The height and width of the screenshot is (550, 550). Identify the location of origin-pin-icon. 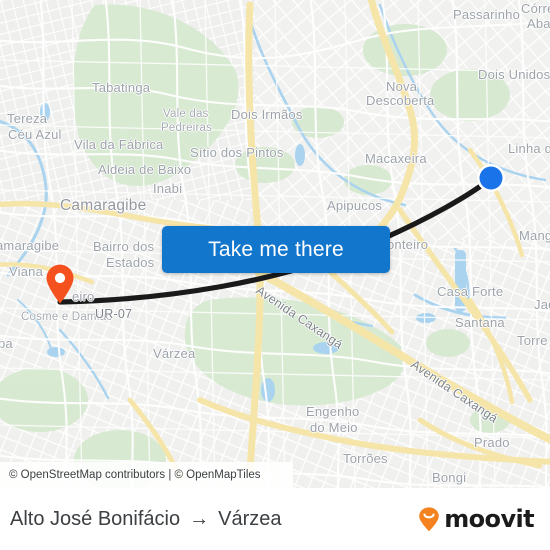
(60, 284).